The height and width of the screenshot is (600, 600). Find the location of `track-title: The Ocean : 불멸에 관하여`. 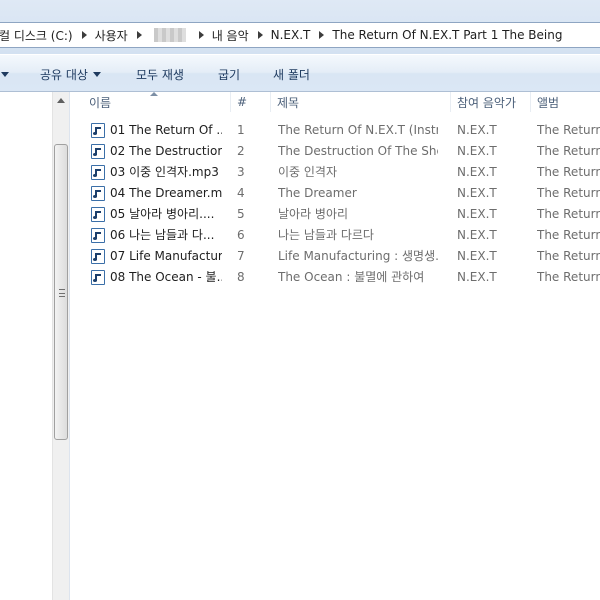

track-title: The Ocean : 불멸에 관하여 is located at coordinates (351, 277).